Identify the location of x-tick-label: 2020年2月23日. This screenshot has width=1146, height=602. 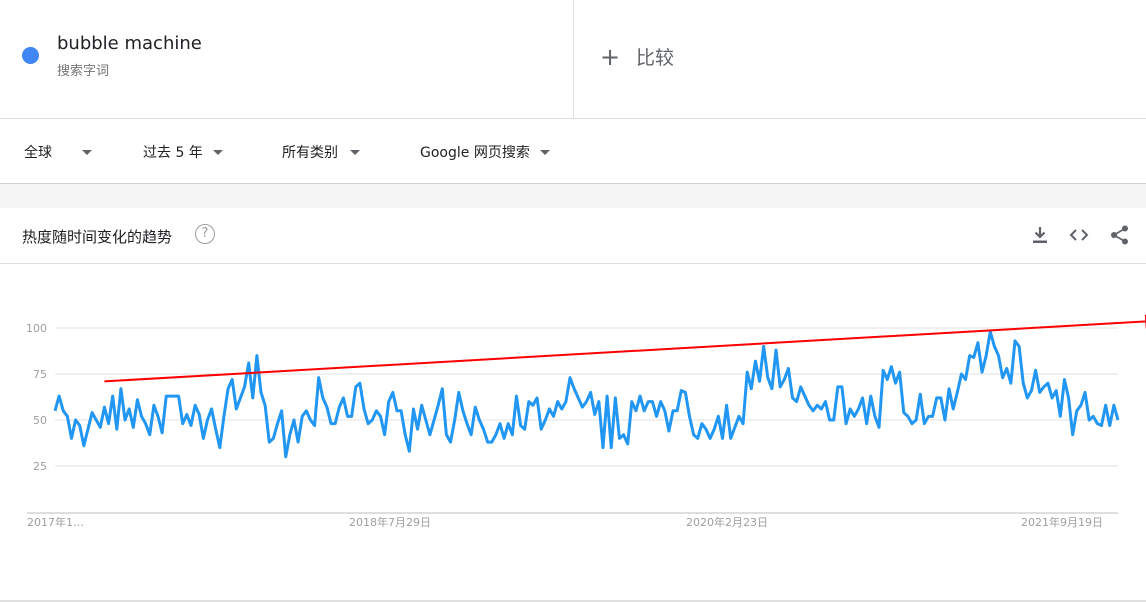
(727, 522).